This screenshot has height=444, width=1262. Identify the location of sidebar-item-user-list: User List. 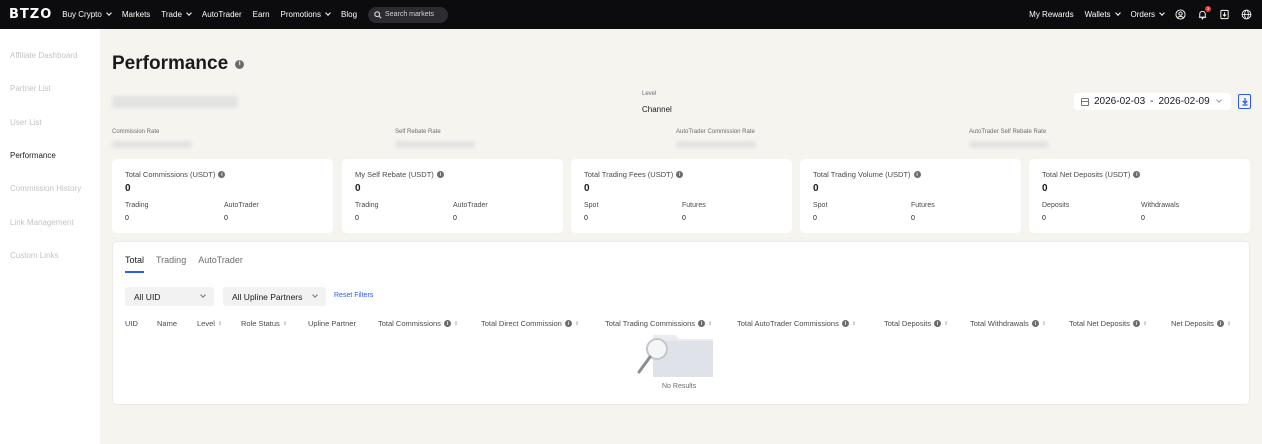
(26, 122).